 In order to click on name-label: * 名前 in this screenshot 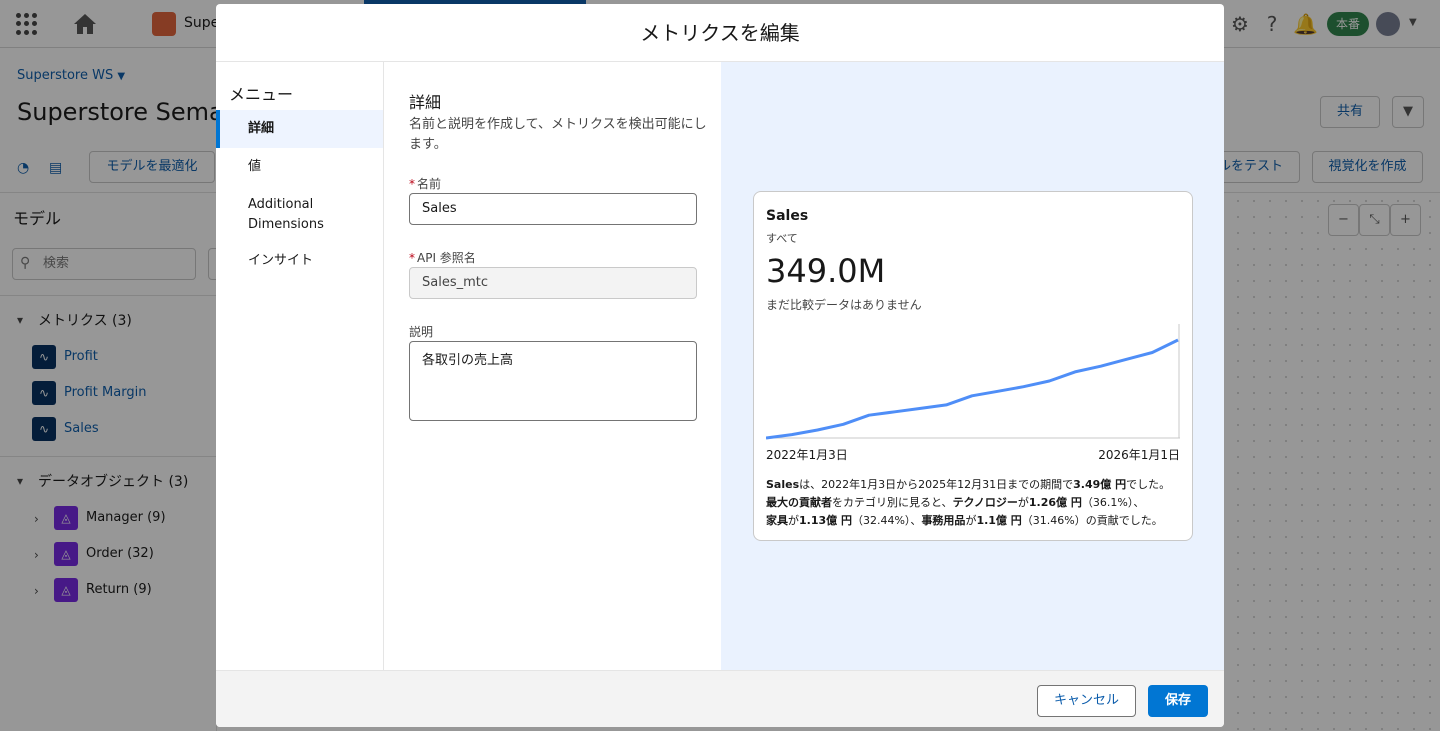, I will do `click(425, 184)`.